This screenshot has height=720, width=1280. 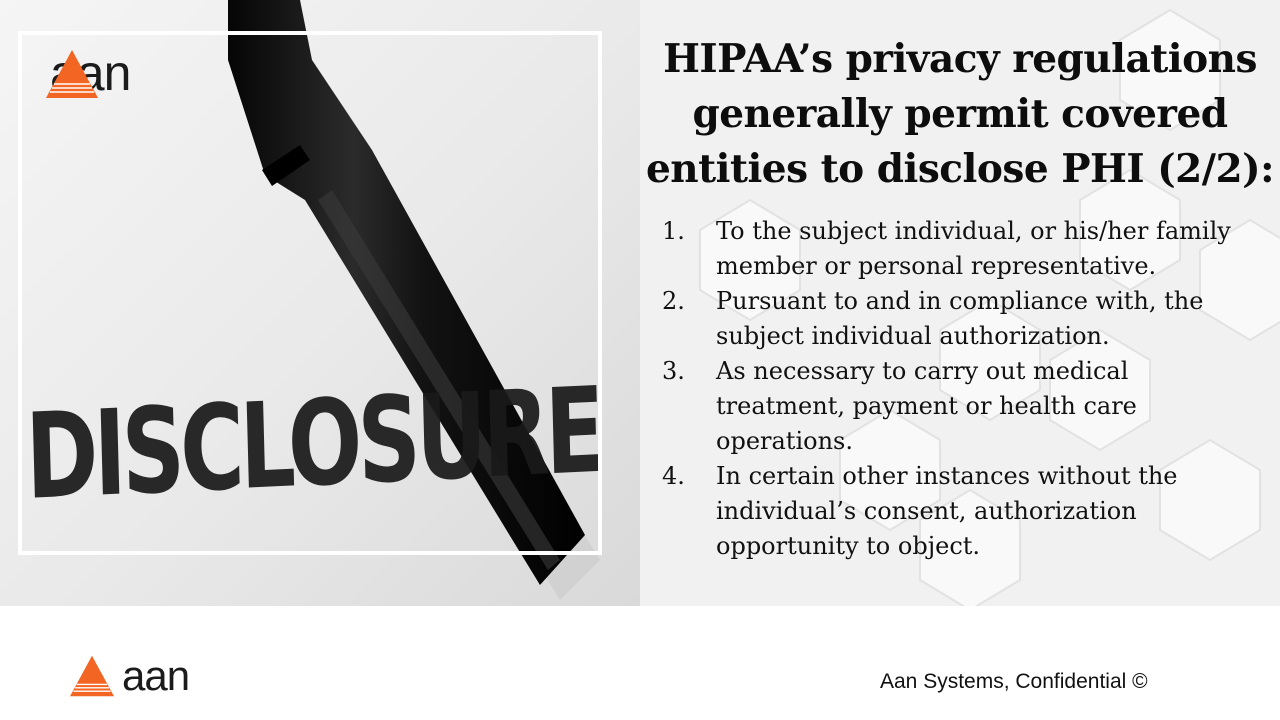 I want to click on list-item-number: 1., so click(x=673, y=231).